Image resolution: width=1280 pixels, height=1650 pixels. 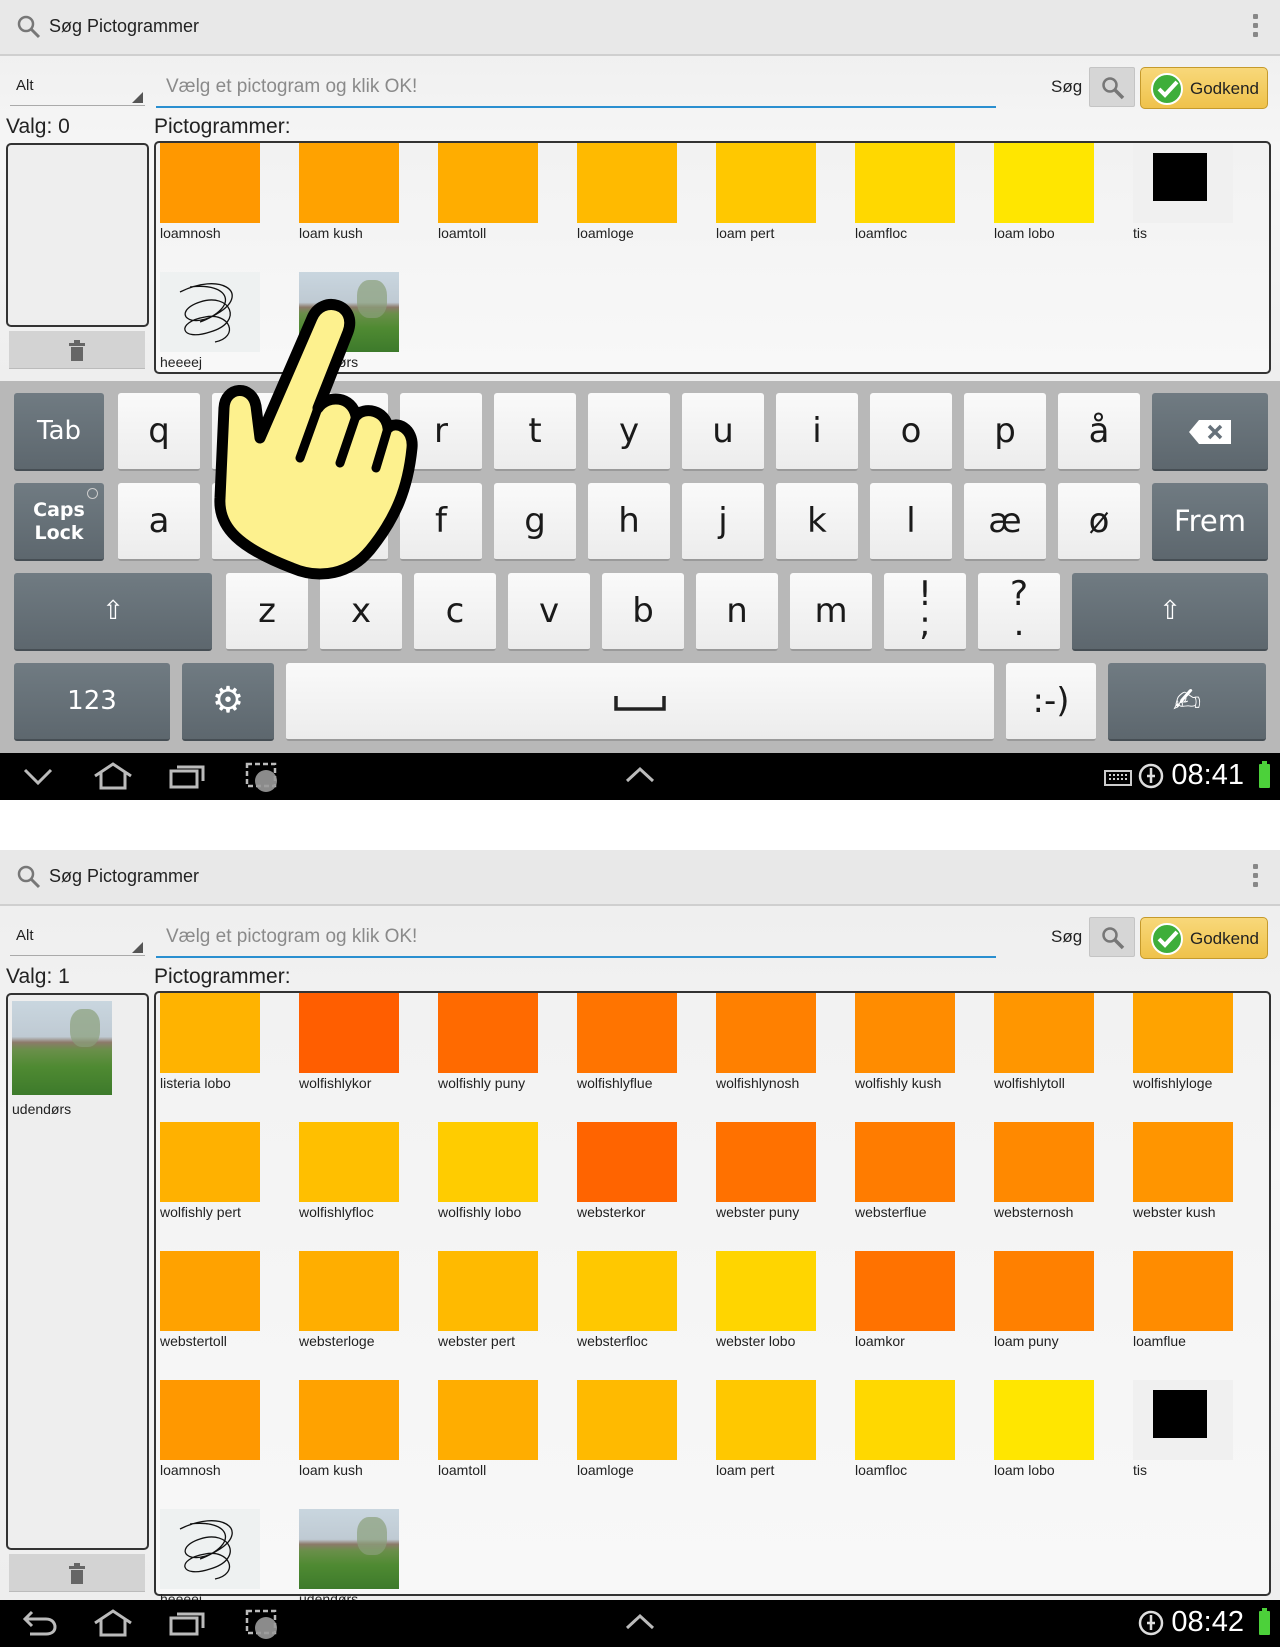 I want to click on pictogram-tile: loamflue, so click(x=1198, y=1312).